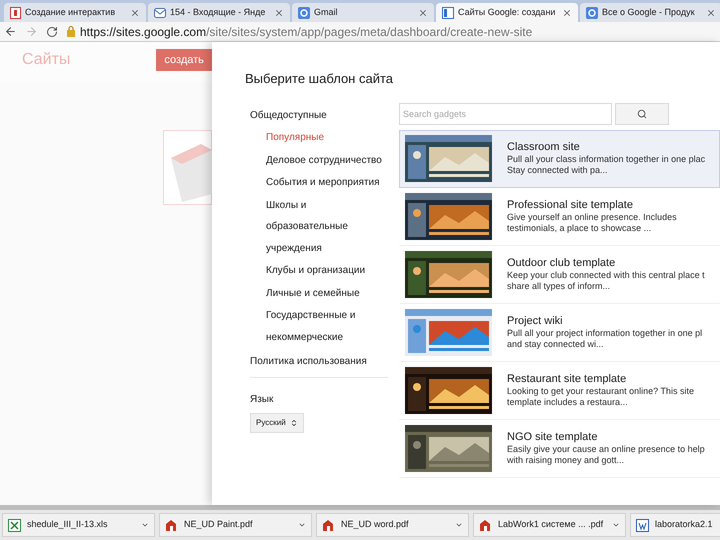 Image resolution: width=720 pixels, height=540 pixels. I want to click on tab-title: 154 - Входящие - Янде, so click(218, 12).